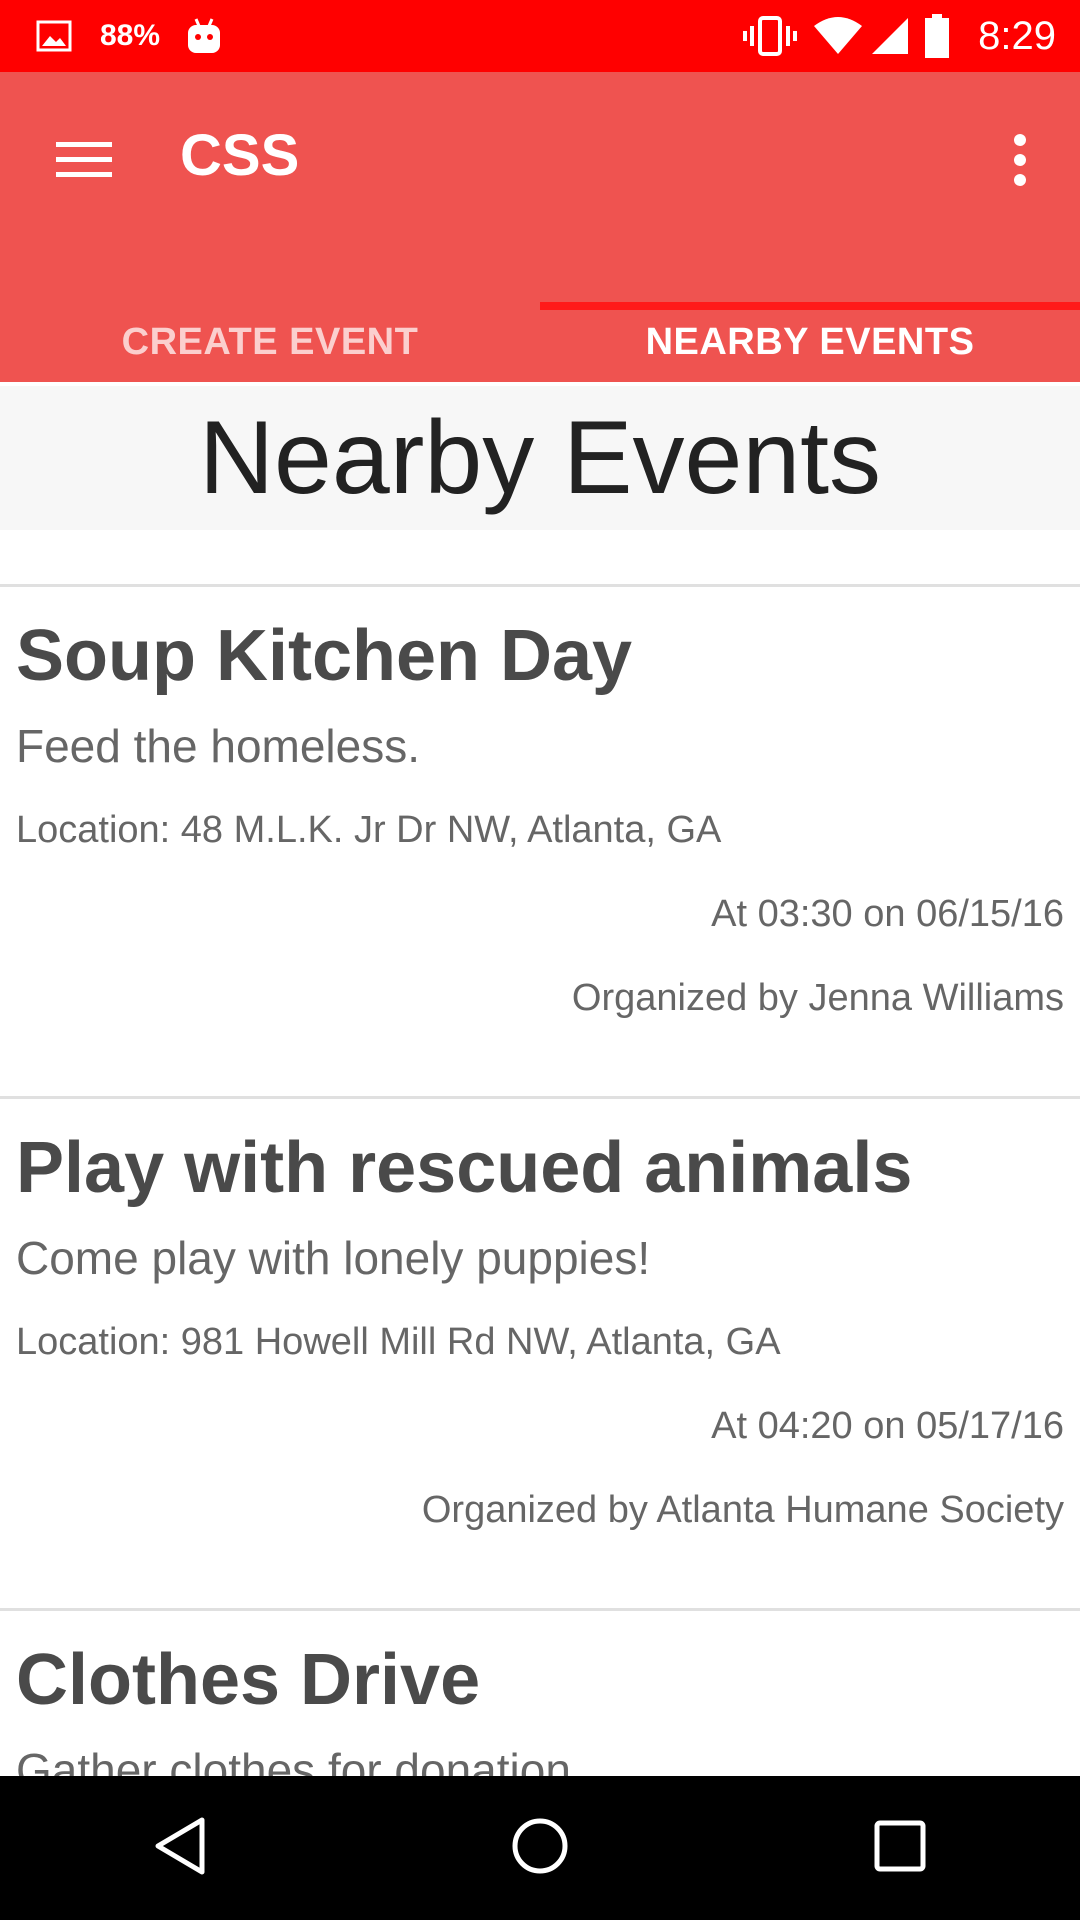  What do you see at coordinates (810, 306) in the screenshot?
I see `tab-indicator` at bounding box center [810, 306].